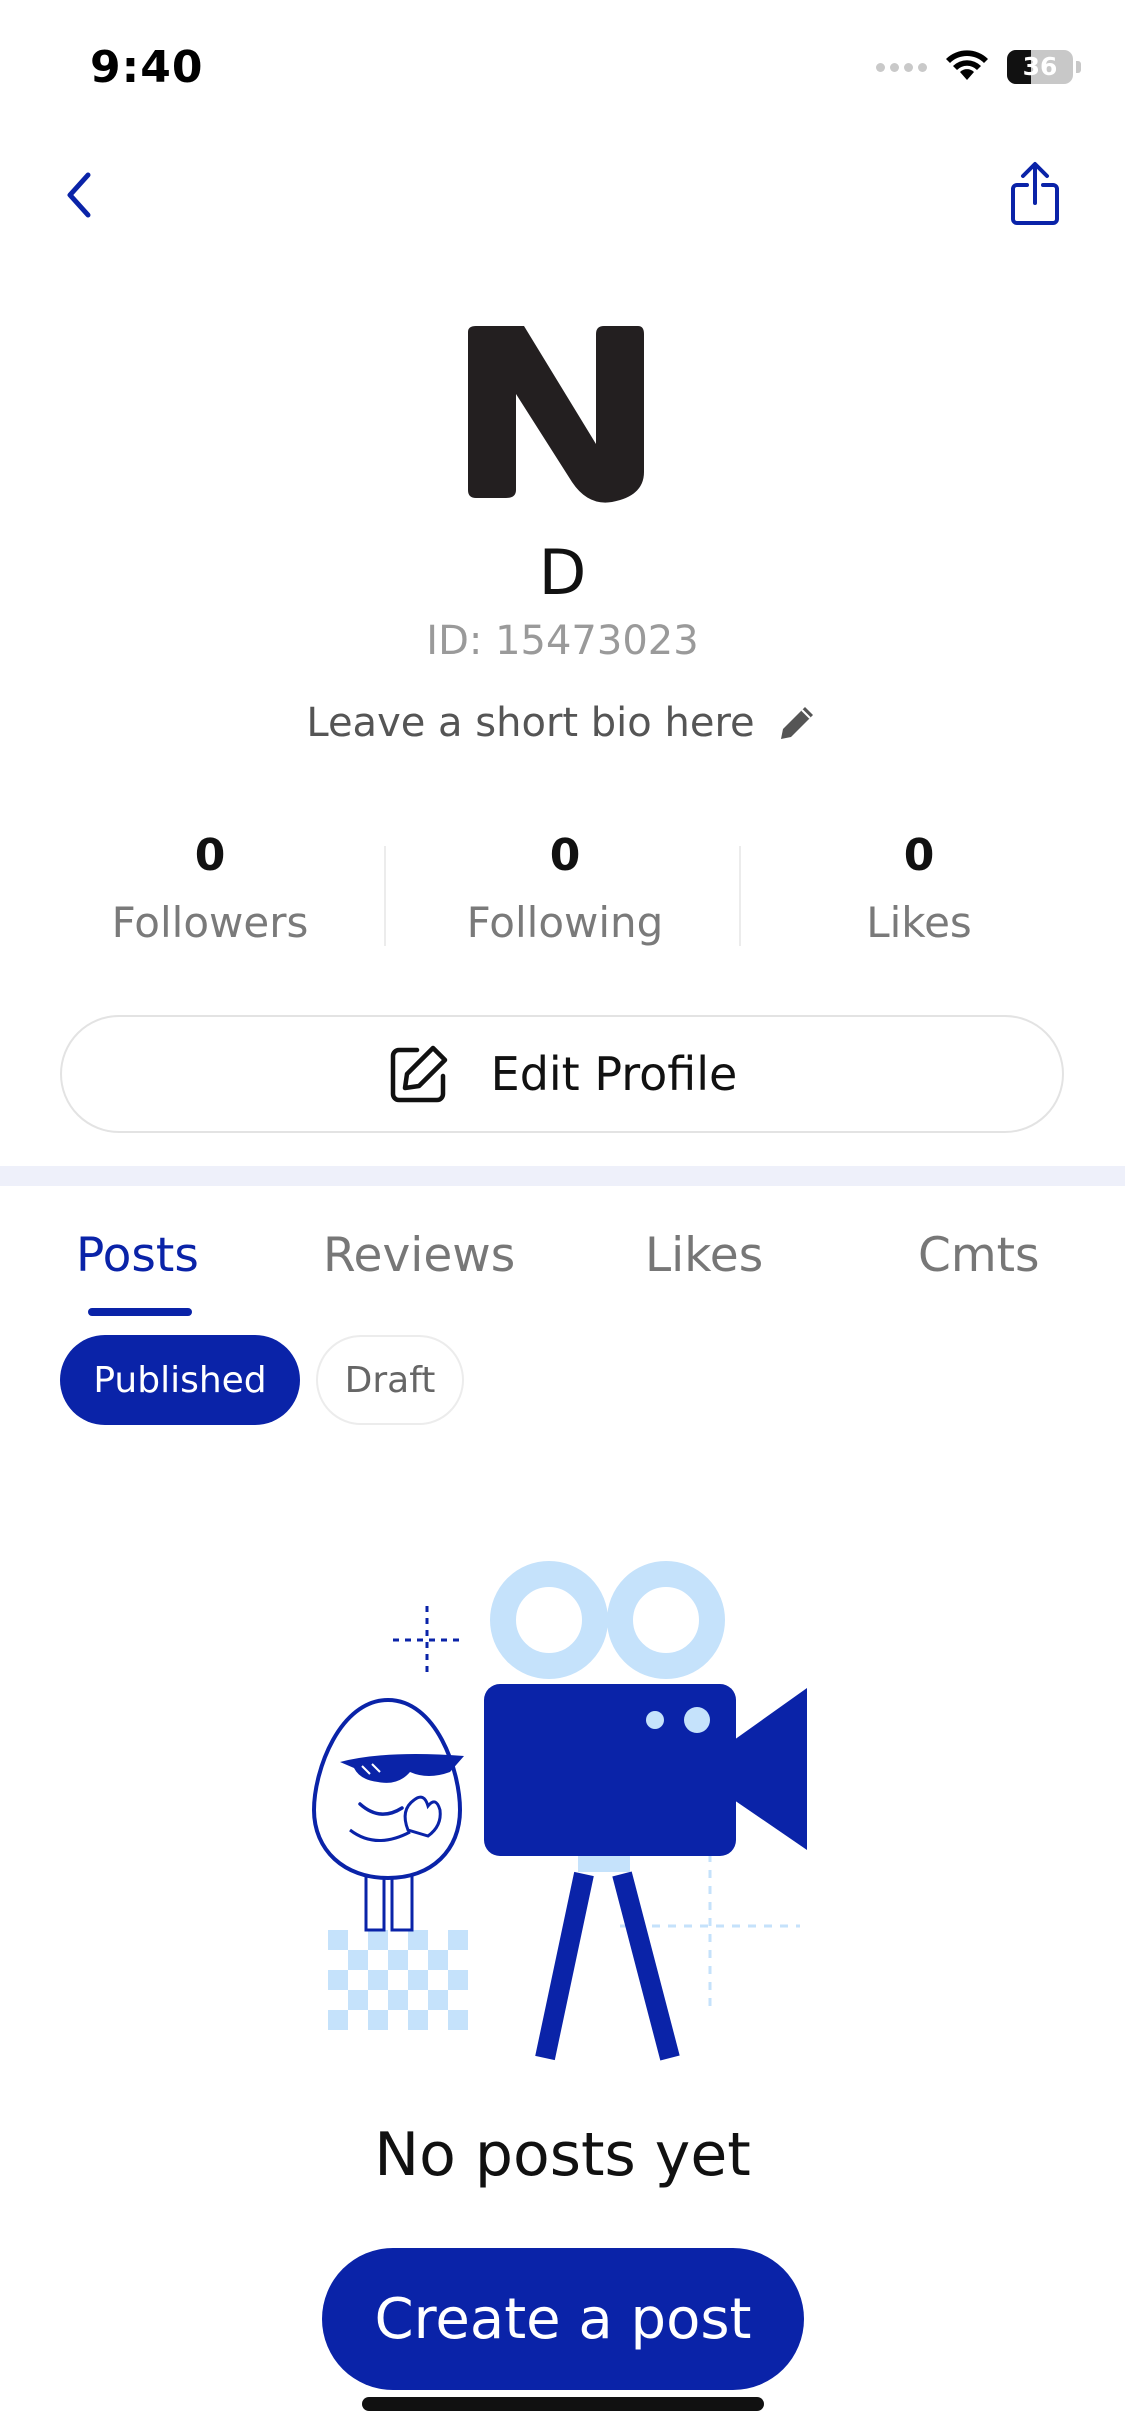 The height and width of the screenshot is (2436, 1125). What do you see at coordinates (147, 67) in the screenshot?
I see `status-time: 9:40` at bounding box center [147, 67].